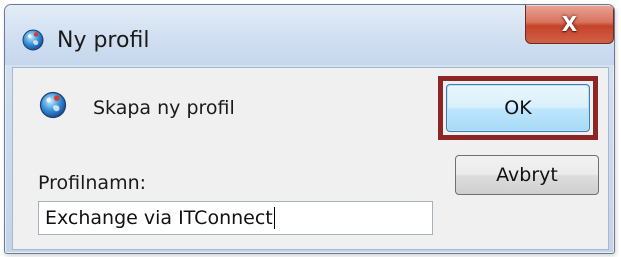 The height and width of the screenshot is (257, 621). I want to click on close-button: X, so click(569, 24).